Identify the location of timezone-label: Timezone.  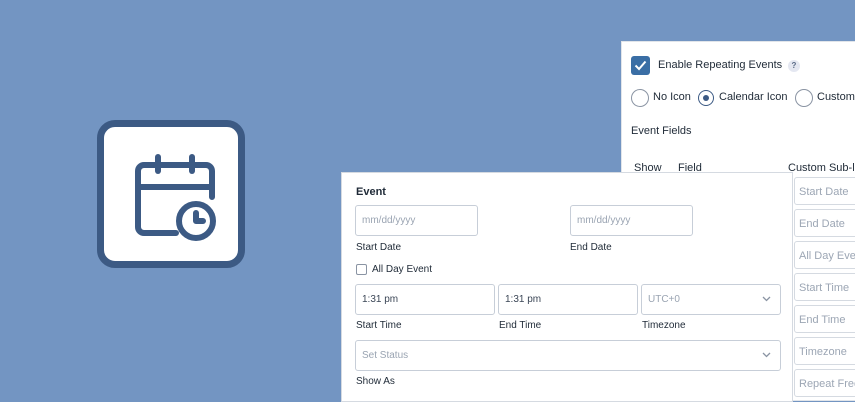
(664, 325).